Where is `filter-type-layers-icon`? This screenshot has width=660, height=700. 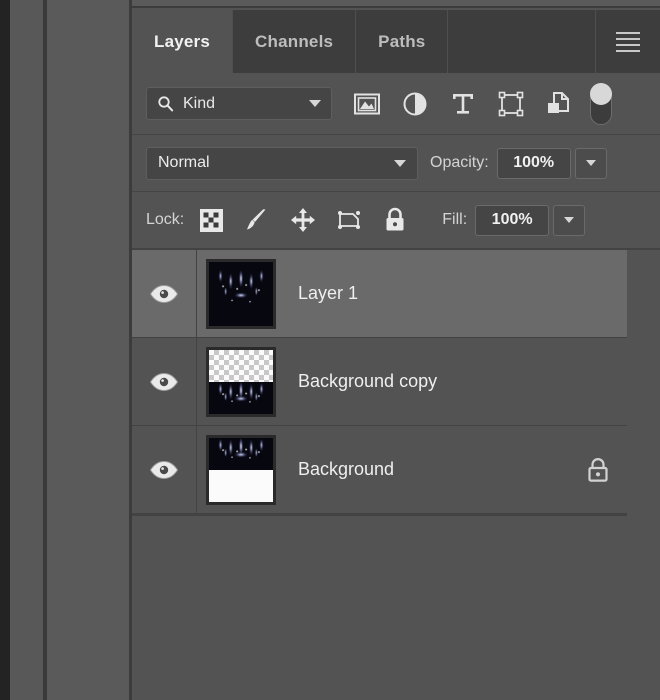
filter-type-layers-icon is located at coordinates (463, 104).